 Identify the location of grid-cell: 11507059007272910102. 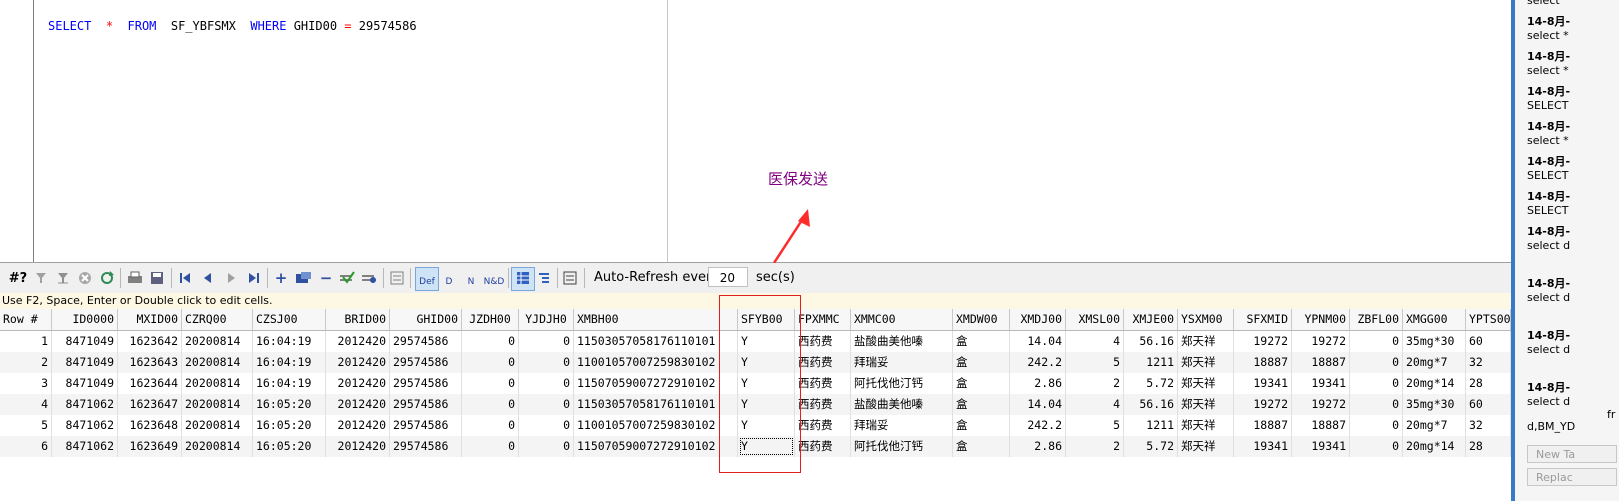
(656, 383).